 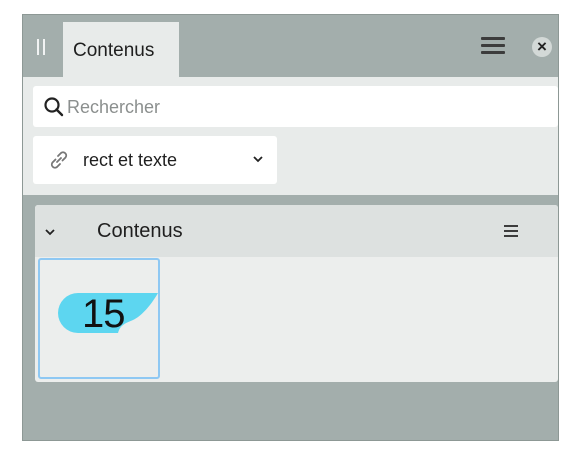 I want to click on tab-label: Contenus, so click(x=114, y=50).